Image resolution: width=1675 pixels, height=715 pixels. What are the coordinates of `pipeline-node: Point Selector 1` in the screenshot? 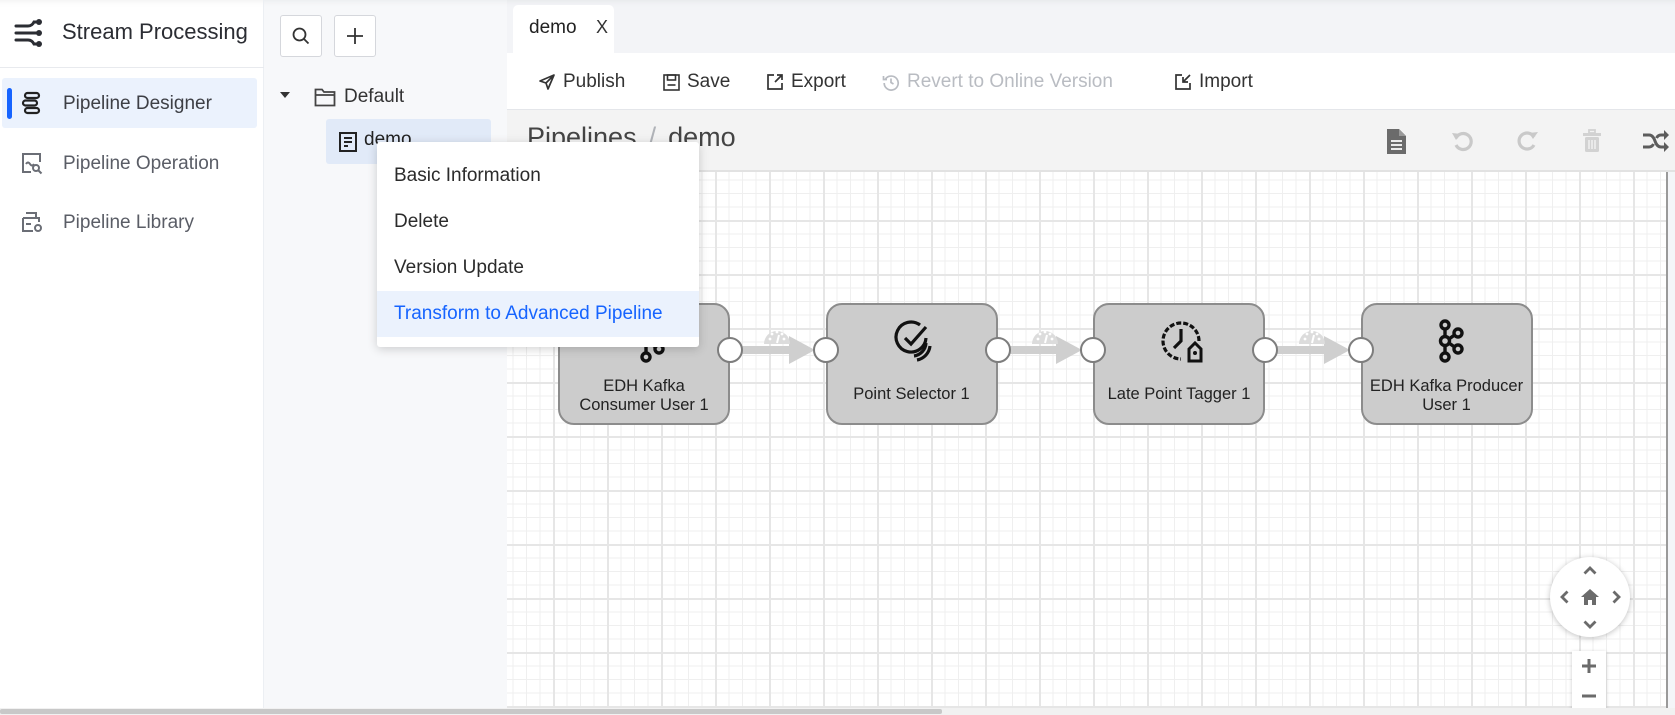 It's located at (911, 364).